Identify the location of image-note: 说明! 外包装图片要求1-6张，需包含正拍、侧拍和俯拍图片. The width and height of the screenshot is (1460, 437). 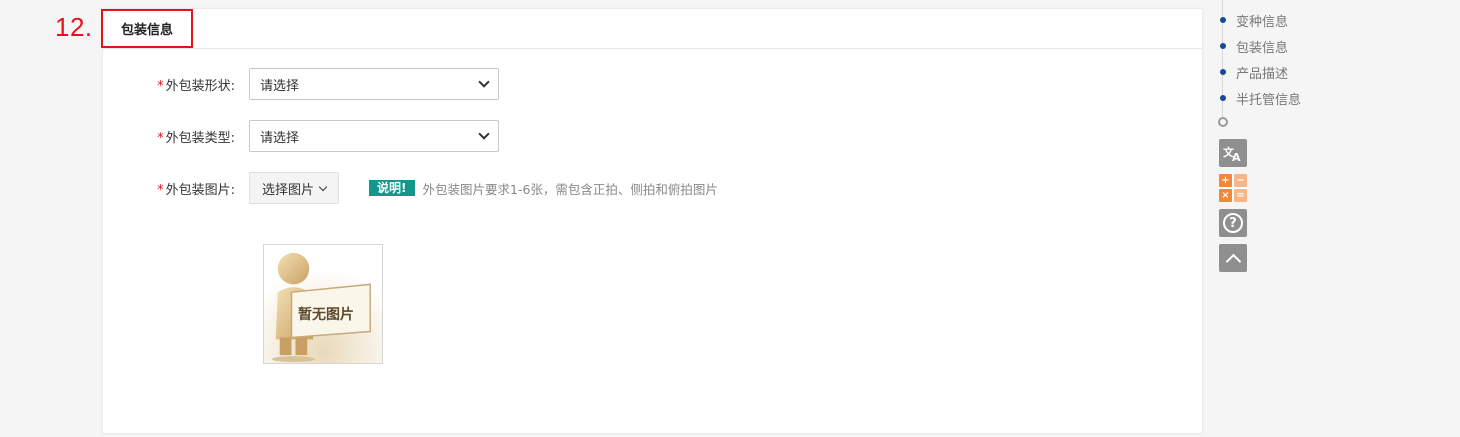
(543, 188).